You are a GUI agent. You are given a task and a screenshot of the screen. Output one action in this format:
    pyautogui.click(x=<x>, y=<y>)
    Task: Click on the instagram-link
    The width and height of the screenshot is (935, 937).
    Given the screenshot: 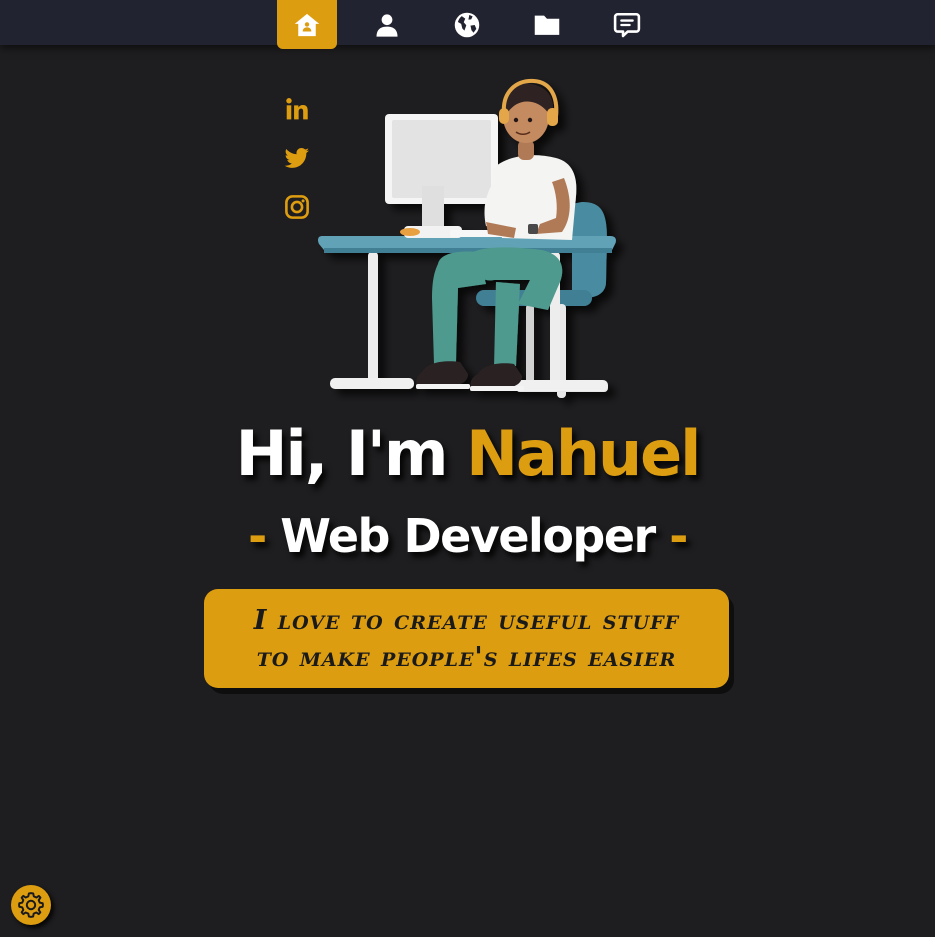 What is the action you would take?
    pyautogui.click(x=297, y=207)
    